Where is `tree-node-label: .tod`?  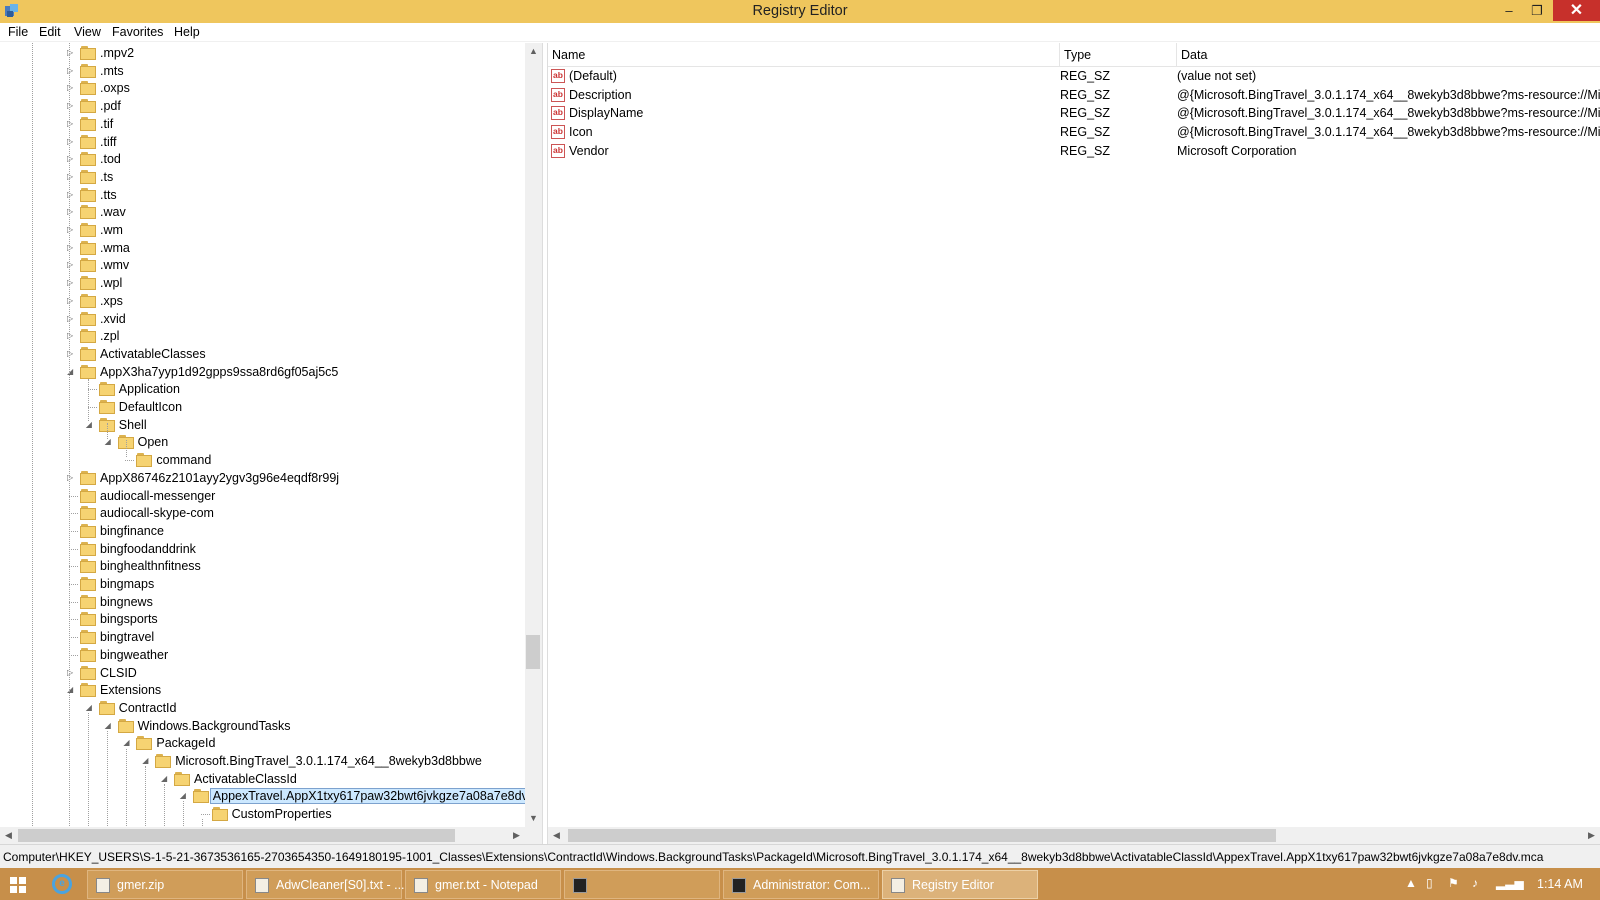 tree-node-label: .tod is located at coordinates (110, 159).